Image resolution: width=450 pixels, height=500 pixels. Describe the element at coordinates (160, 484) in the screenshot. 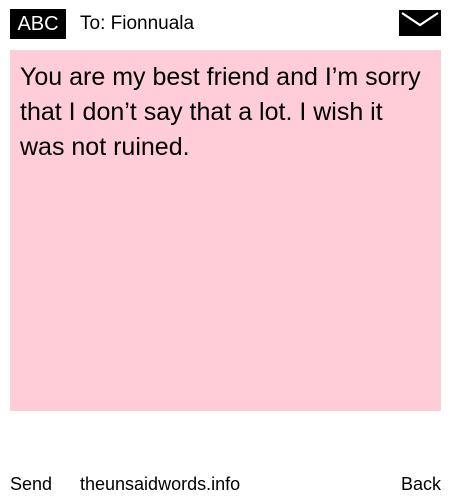

I see `site-label: theunsaidwords.info` at that location.